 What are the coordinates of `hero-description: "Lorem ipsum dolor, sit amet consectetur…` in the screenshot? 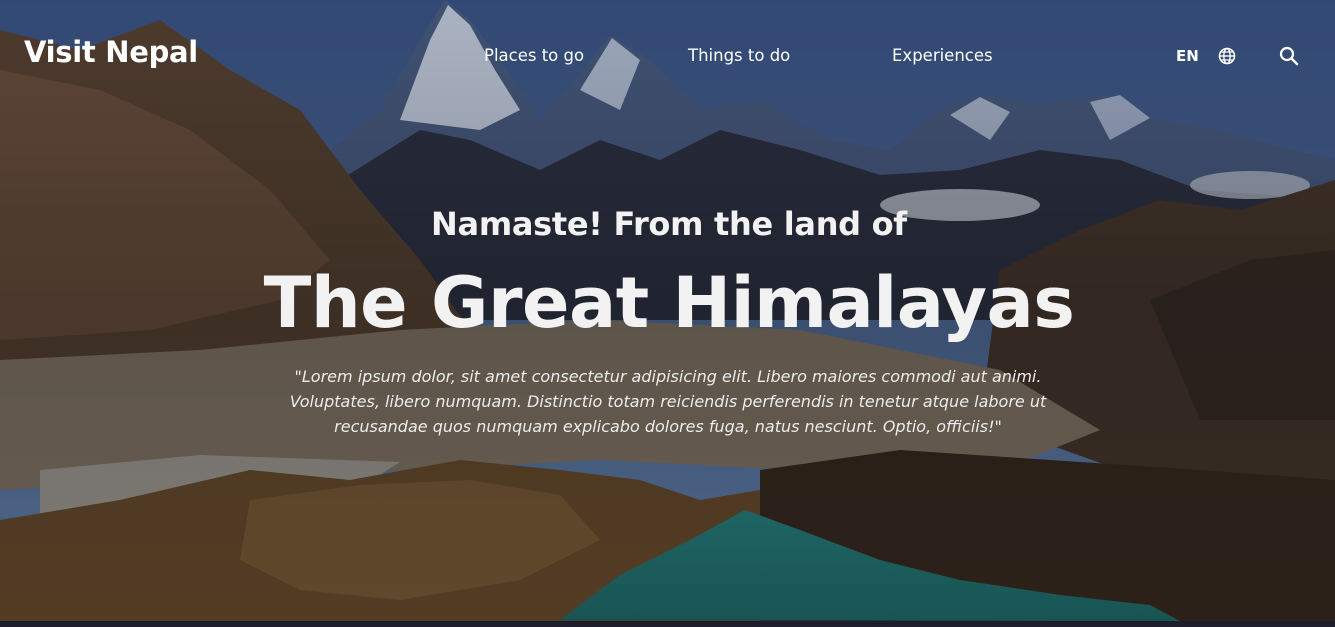 It's located at (668, 401).